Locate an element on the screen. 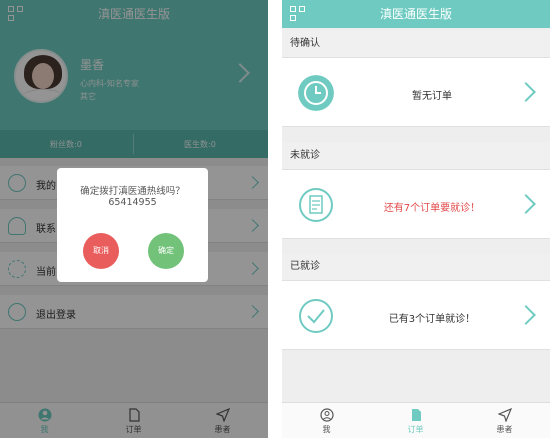  tab-patients: 患者 is located at coordinates (504, 420).